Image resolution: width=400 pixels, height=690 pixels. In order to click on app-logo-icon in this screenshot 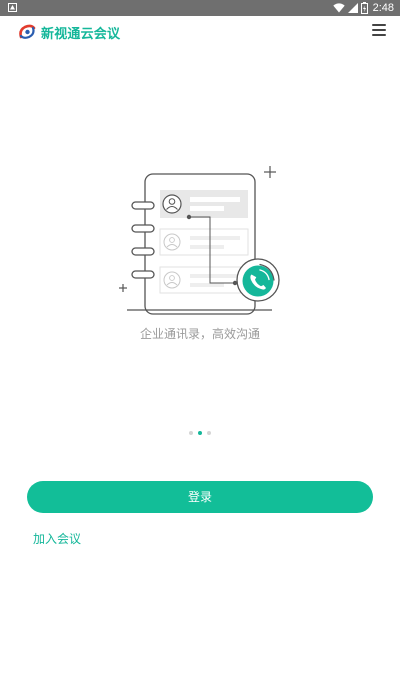, I will do `click(27, 31)`.